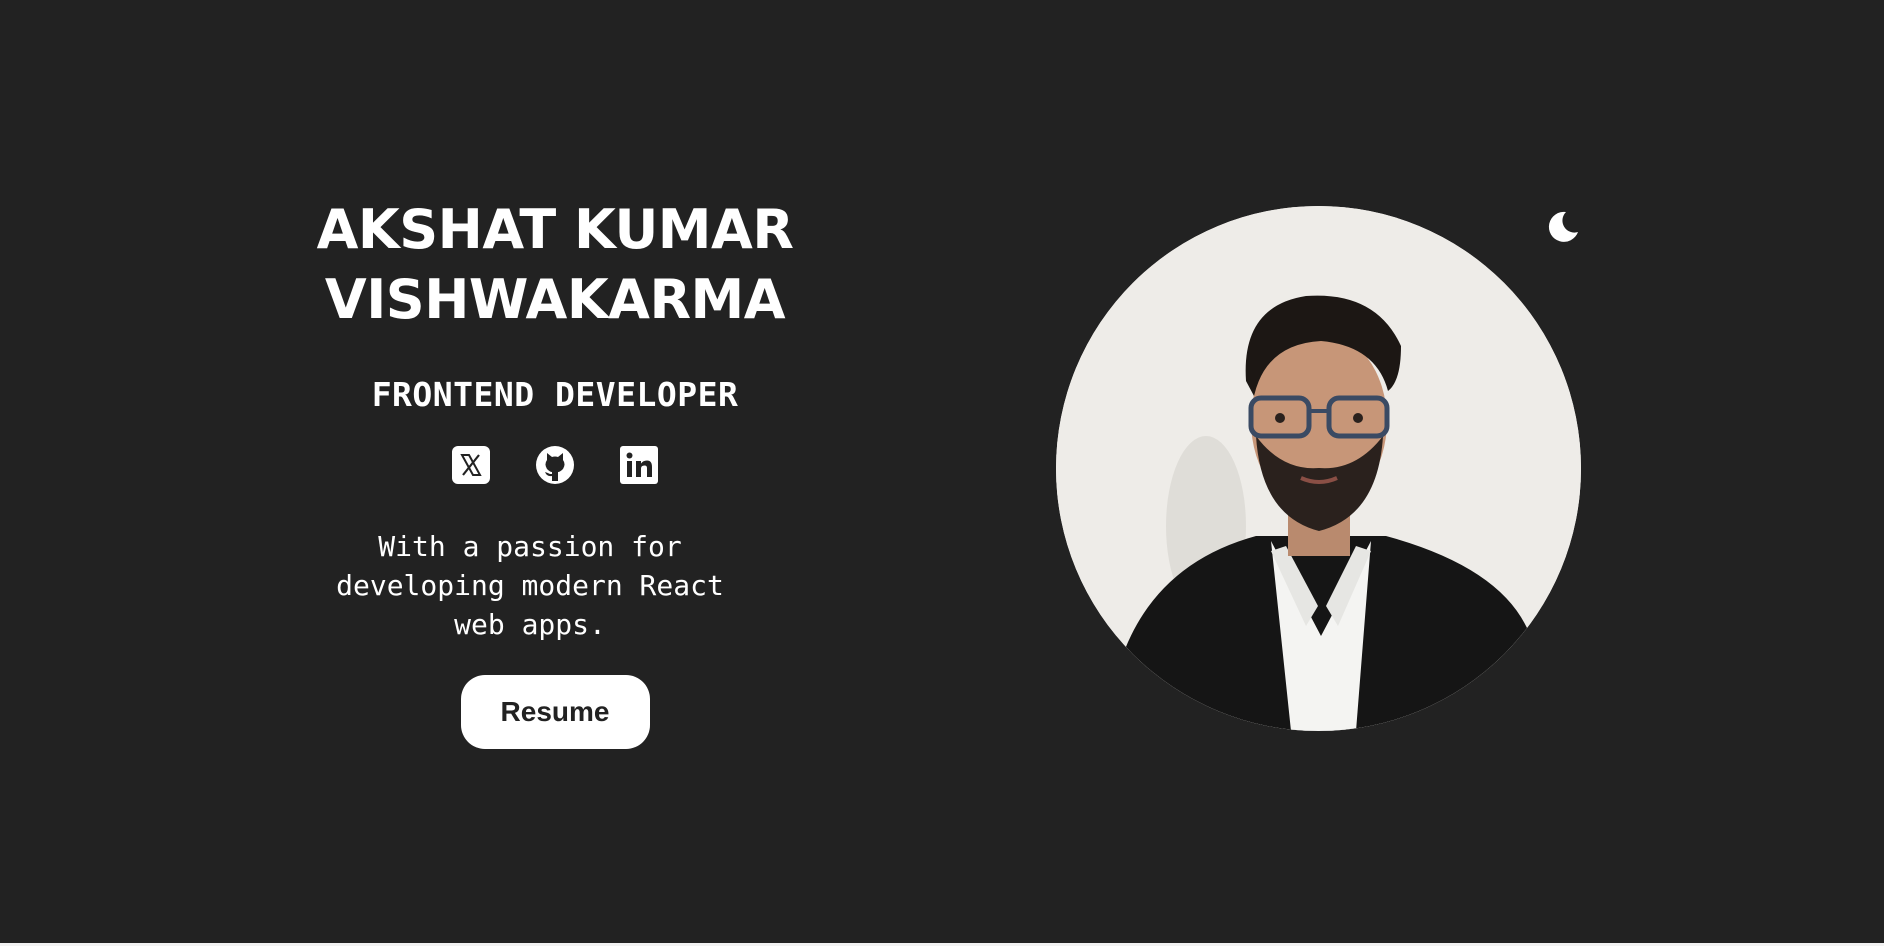 This screenshot has height=946, width=1884. I want to click on job-title: FRONTEND DEVELOPER, so click(555, 394).